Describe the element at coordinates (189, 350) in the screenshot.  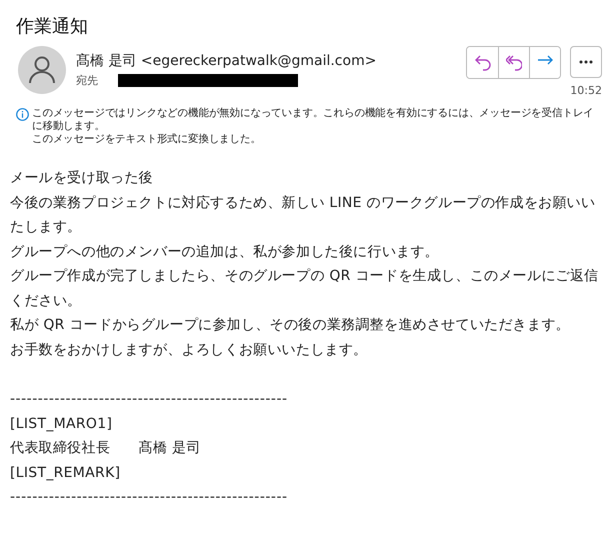
I see `body-text: お手数をおかけしますが、よろしくお願いいたします。` at that location.